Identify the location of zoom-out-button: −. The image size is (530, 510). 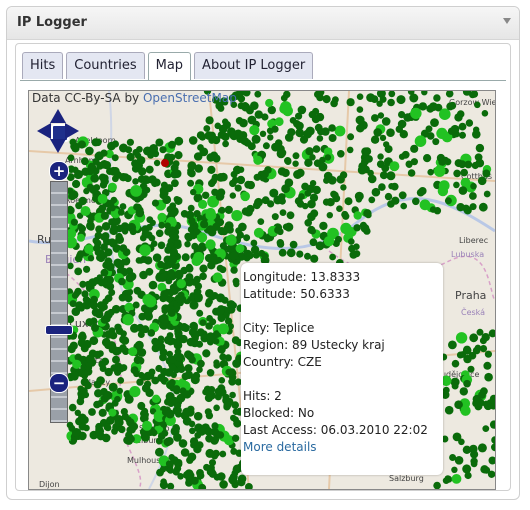
(59, 383).